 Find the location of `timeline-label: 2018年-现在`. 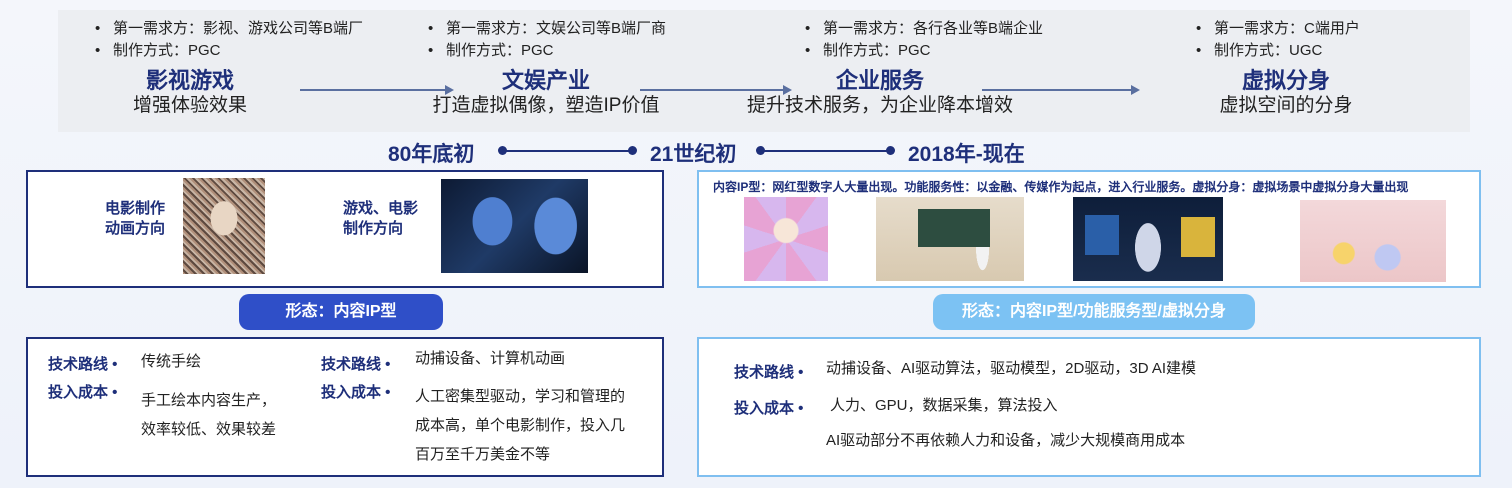

timeline-label: 2018年-现在 is located at coordinates (966, 154).